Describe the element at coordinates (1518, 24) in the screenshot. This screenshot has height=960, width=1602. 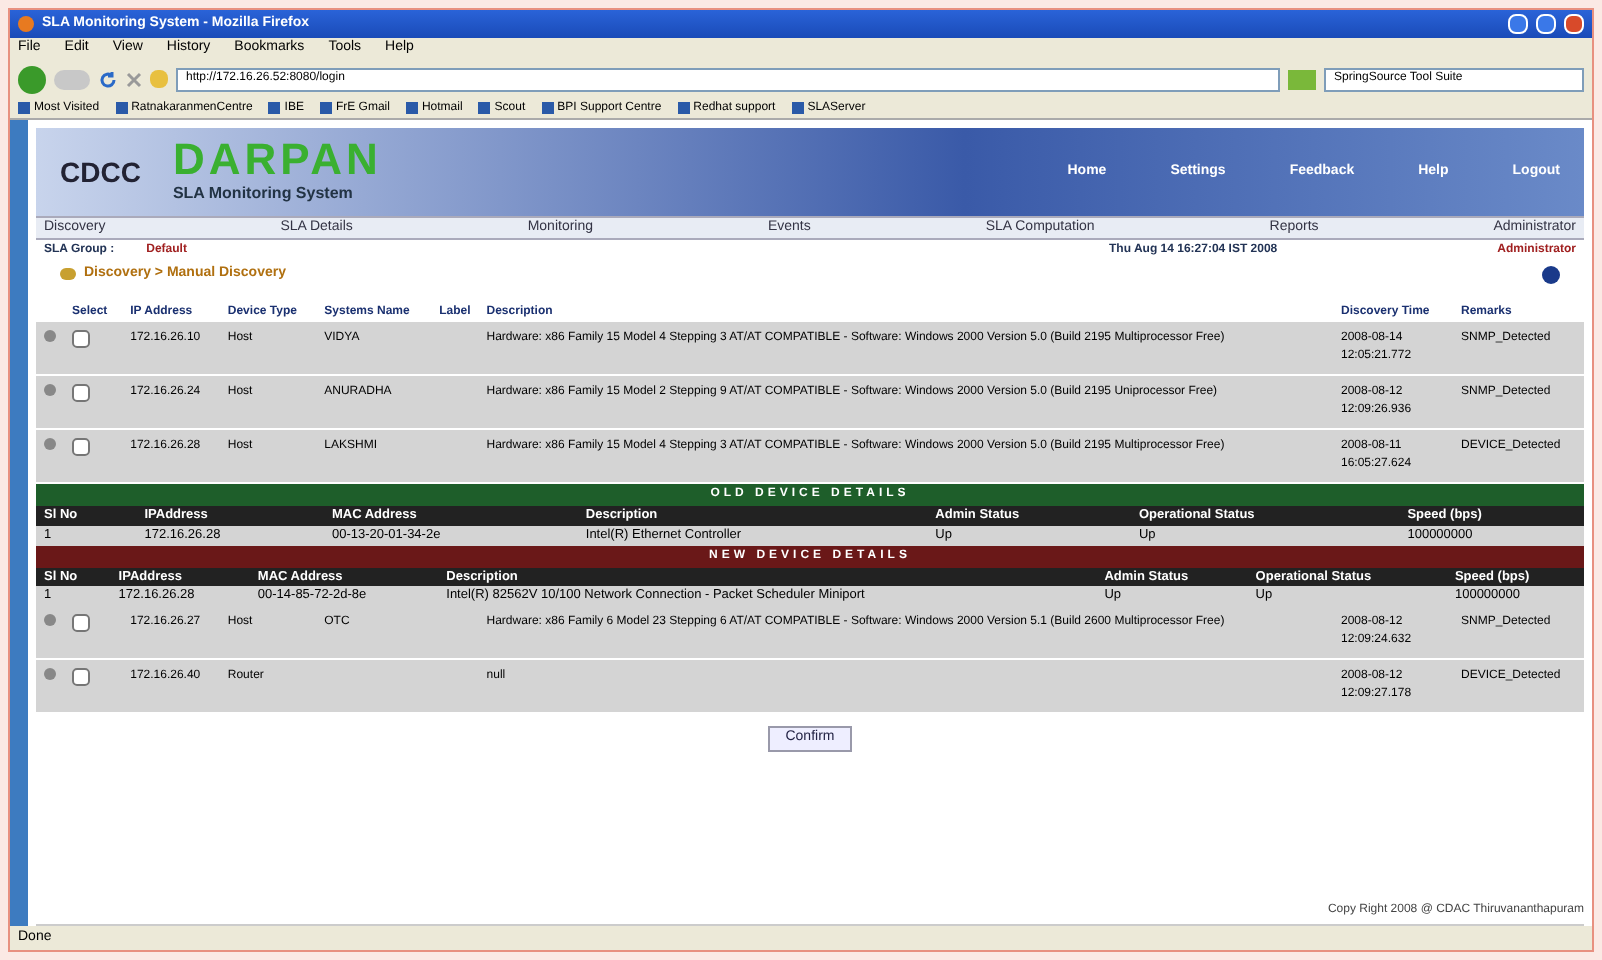
I see `minimize-button` at that location.